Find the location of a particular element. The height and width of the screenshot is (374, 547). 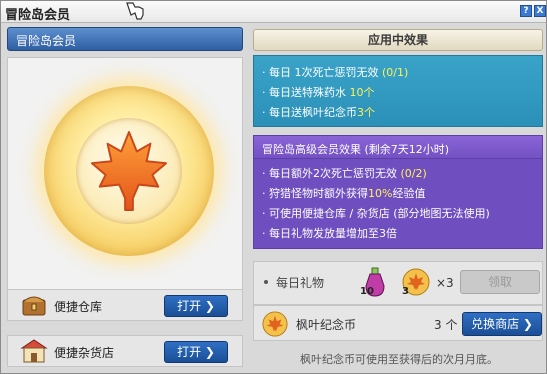

premium-effect-4: · 每日礼物发放量增加至3倍 is located at coordinates (329, 233).